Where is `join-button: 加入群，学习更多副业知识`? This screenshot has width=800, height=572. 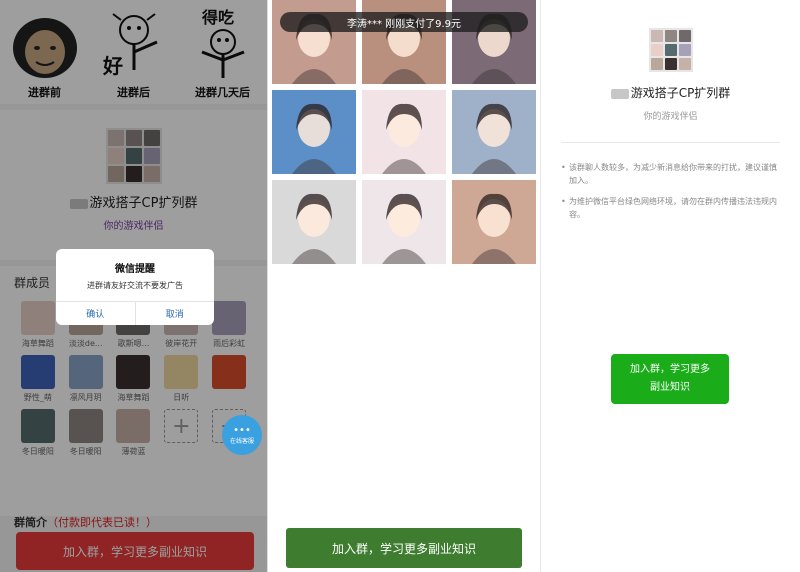 join-button: 加入群，学习更多副业知识 is located at coordinates (404, 548).